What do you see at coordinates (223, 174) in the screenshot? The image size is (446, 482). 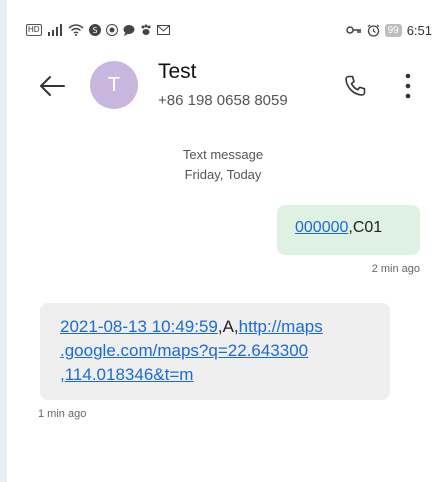 I see `date-label: Friday, Today` at bounding box center [223, 174].